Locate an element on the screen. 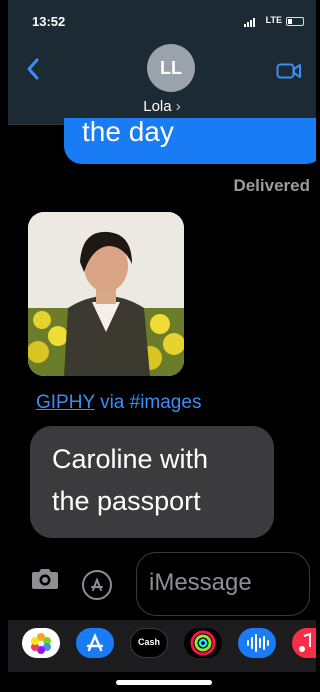 The image size is (320, 692). app-store-button is located at coordinates (97, 585).